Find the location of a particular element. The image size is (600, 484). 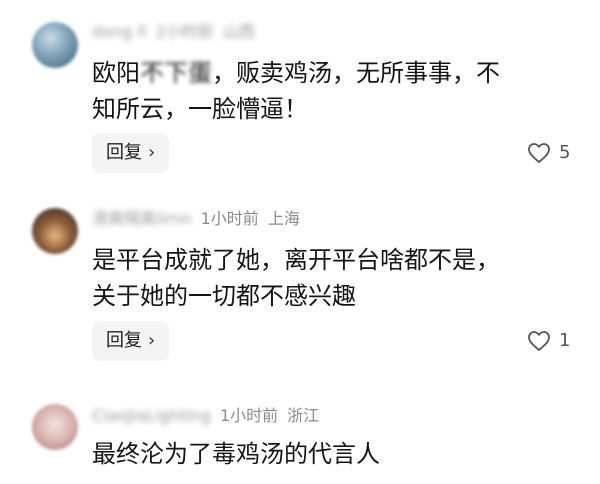

comment-text: 是平台成就了她，离开平台啥都不是， 关于她的一切都不感兴趣 is located at coordinates (332, 278).